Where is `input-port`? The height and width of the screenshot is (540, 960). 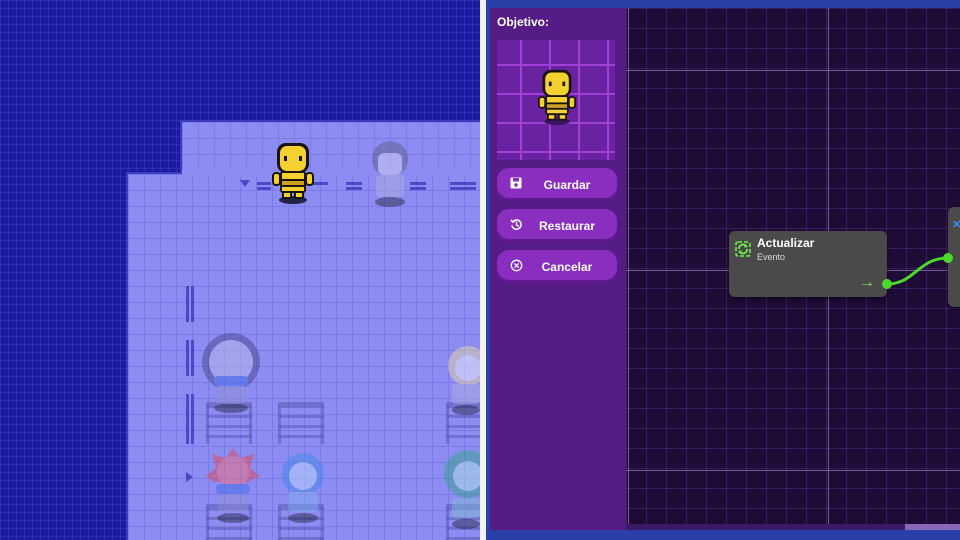
input-port is located at coordinates (948, 258).